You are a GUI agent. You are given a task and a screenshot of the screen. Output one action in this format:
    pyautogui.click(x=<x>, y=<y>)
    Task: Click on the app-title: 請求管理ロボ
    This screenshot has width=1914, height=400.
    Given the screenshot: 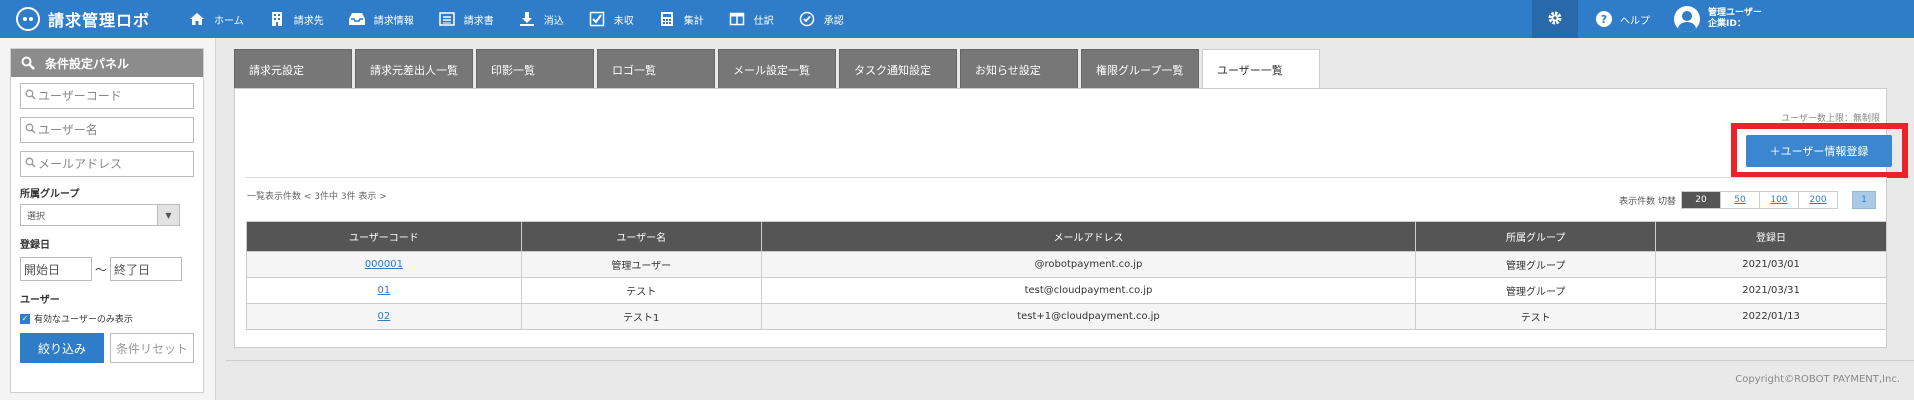 What is the action you would take?
    pyautogui.click(x=99, y=20)
    